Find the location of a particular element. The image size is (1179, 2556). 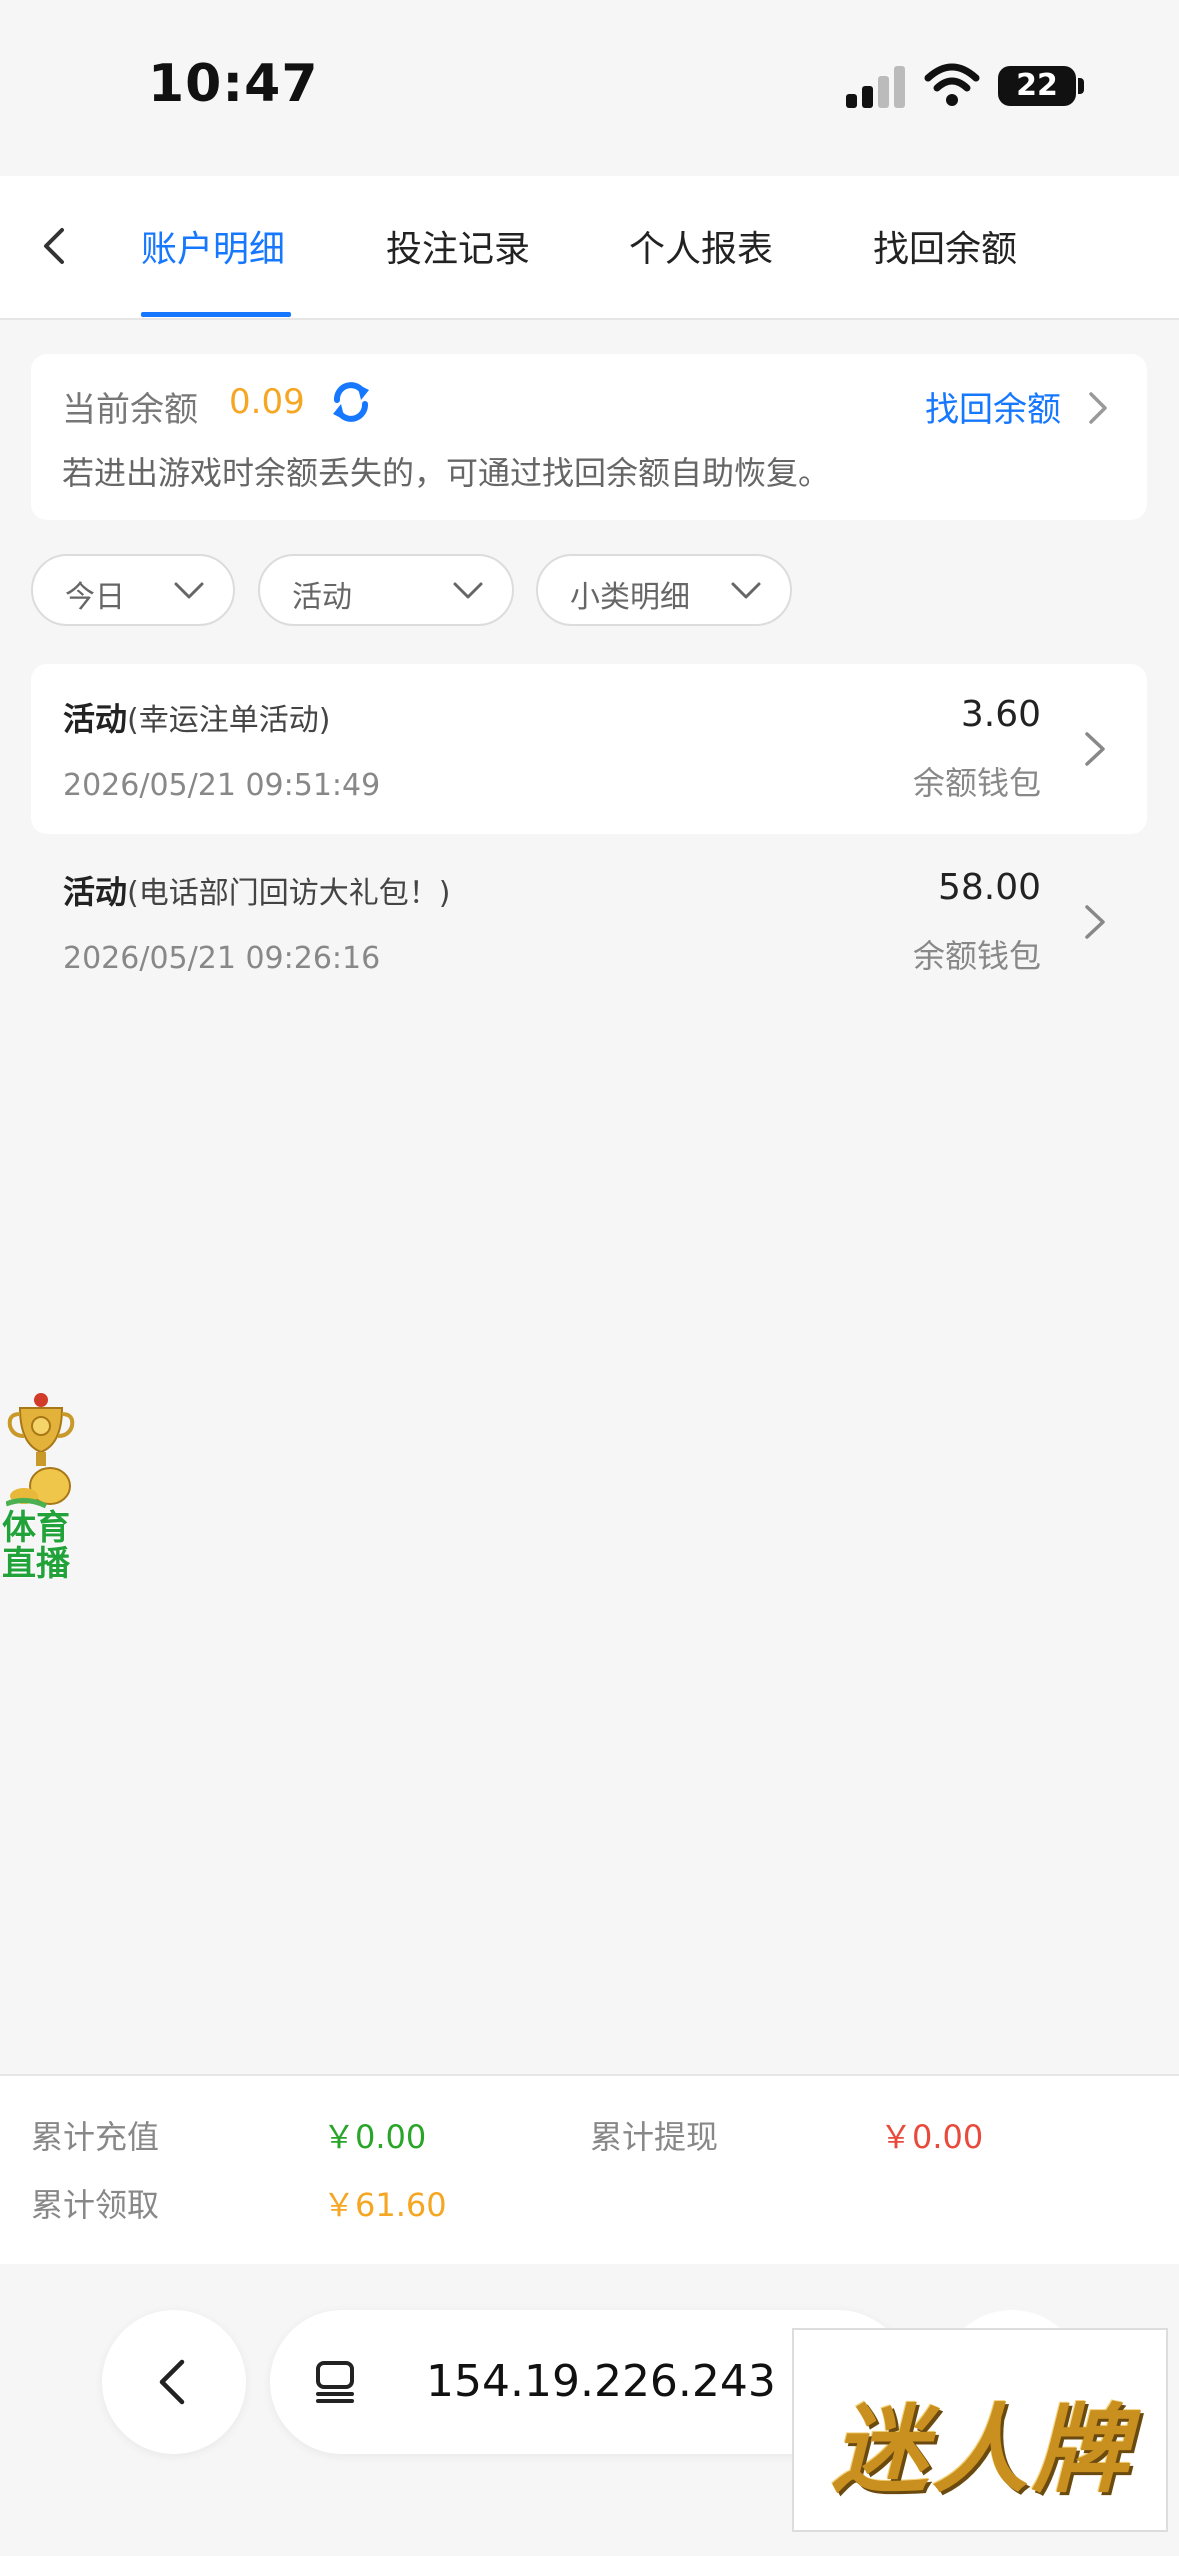

sports-live-floating-button: 体育 直播 is located at coordinates (41, 1492).